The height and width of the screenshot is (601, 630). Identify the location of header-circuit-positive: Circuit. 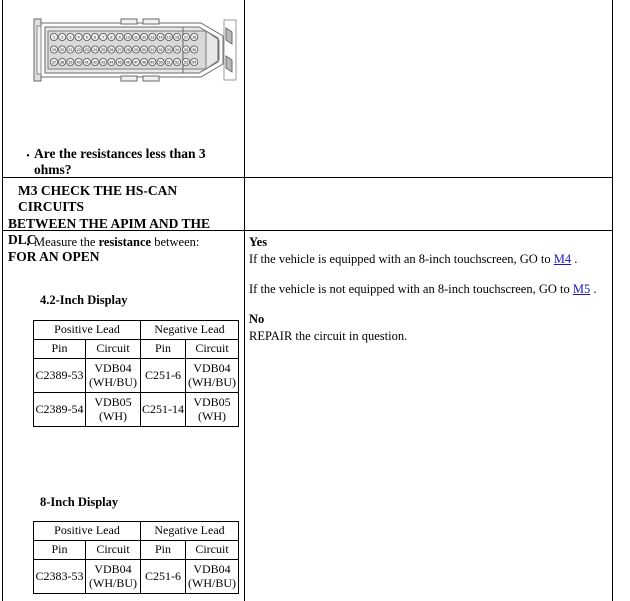
(113, 349).